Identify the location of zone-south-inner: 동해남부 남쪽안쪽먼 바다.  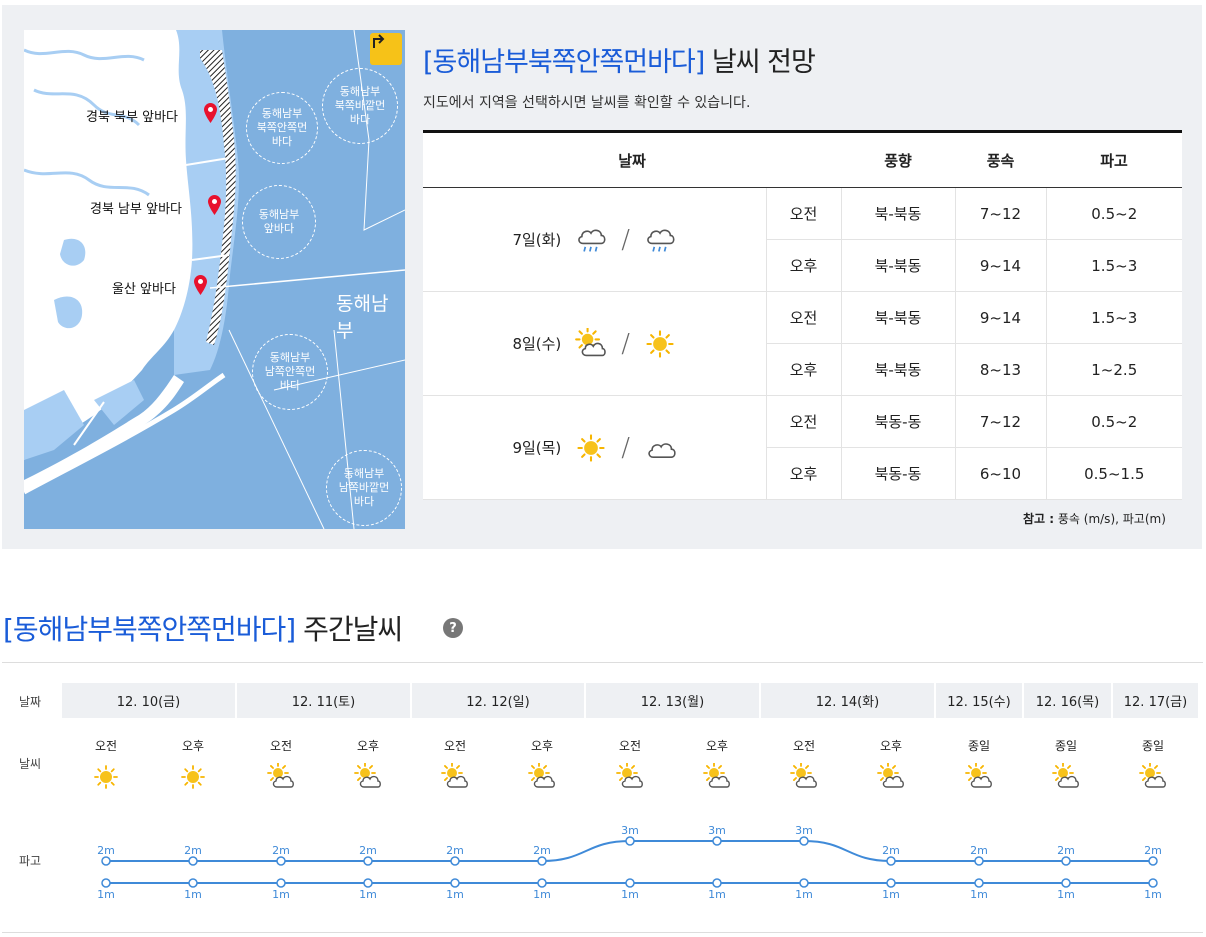
(290, 372).